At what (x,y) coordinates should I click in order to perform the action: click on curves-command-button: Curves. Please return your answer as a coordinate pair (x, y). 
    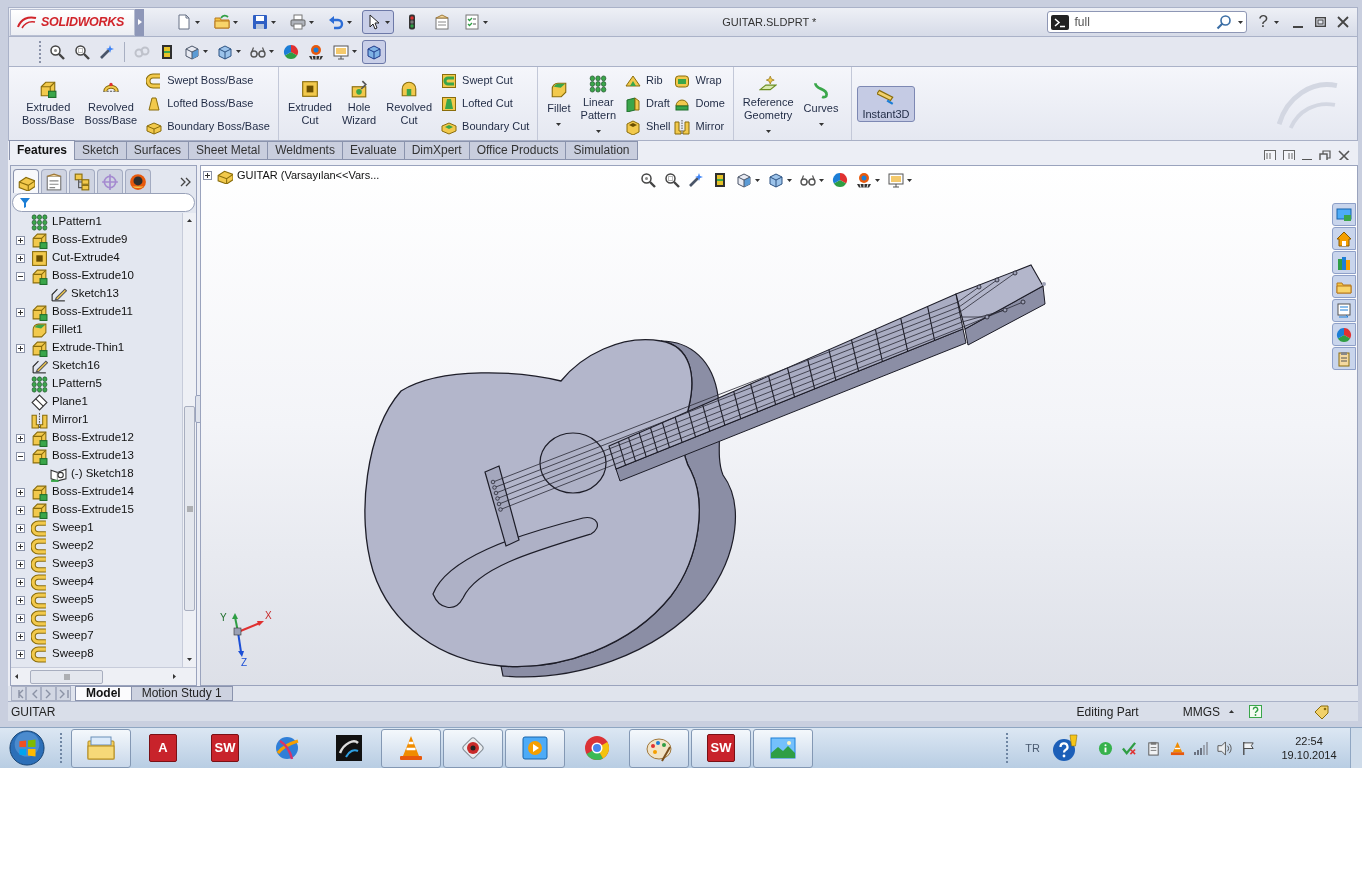
    Looking at the image, I should click on (821, 103).